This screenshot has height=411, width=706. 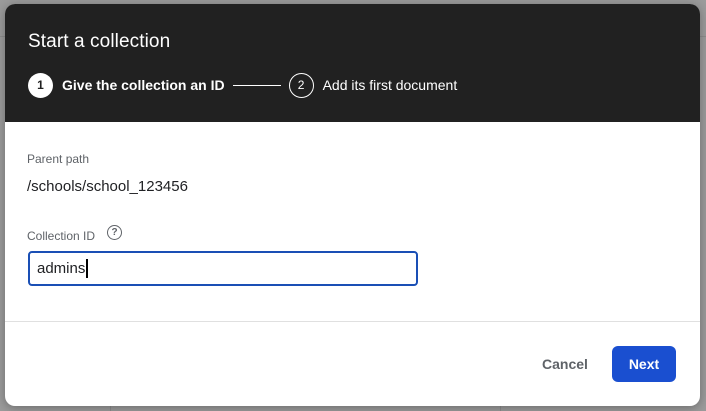 What do you see at coordinates (565, 364) in the screenshot?
I see `cancel-button: Cancel` at bounding box center [565, 364].